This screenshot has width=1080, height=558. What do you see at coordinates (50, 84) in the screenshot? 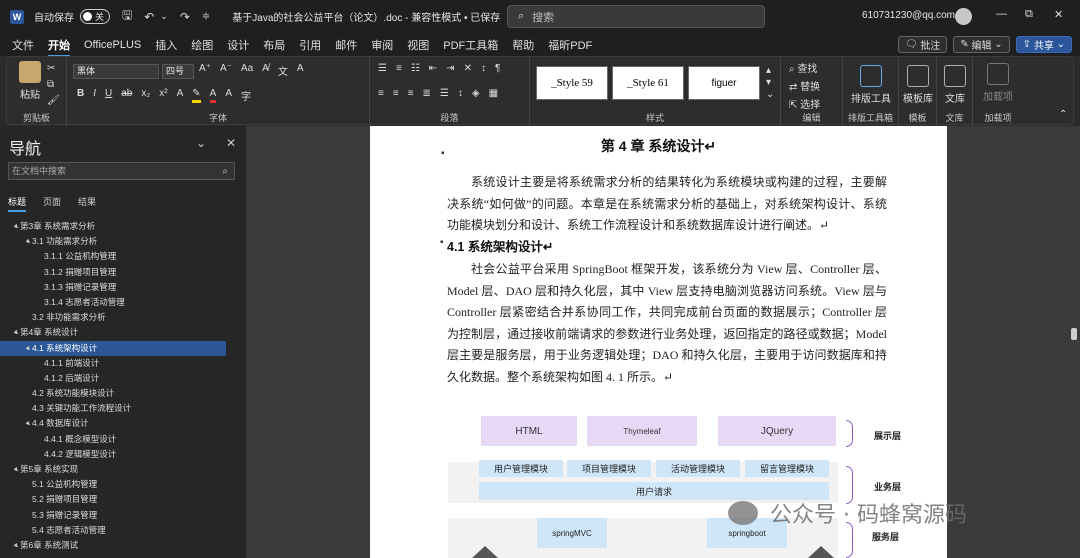
I see `copy-icon: ⧉` at bounding box center [50, 84].